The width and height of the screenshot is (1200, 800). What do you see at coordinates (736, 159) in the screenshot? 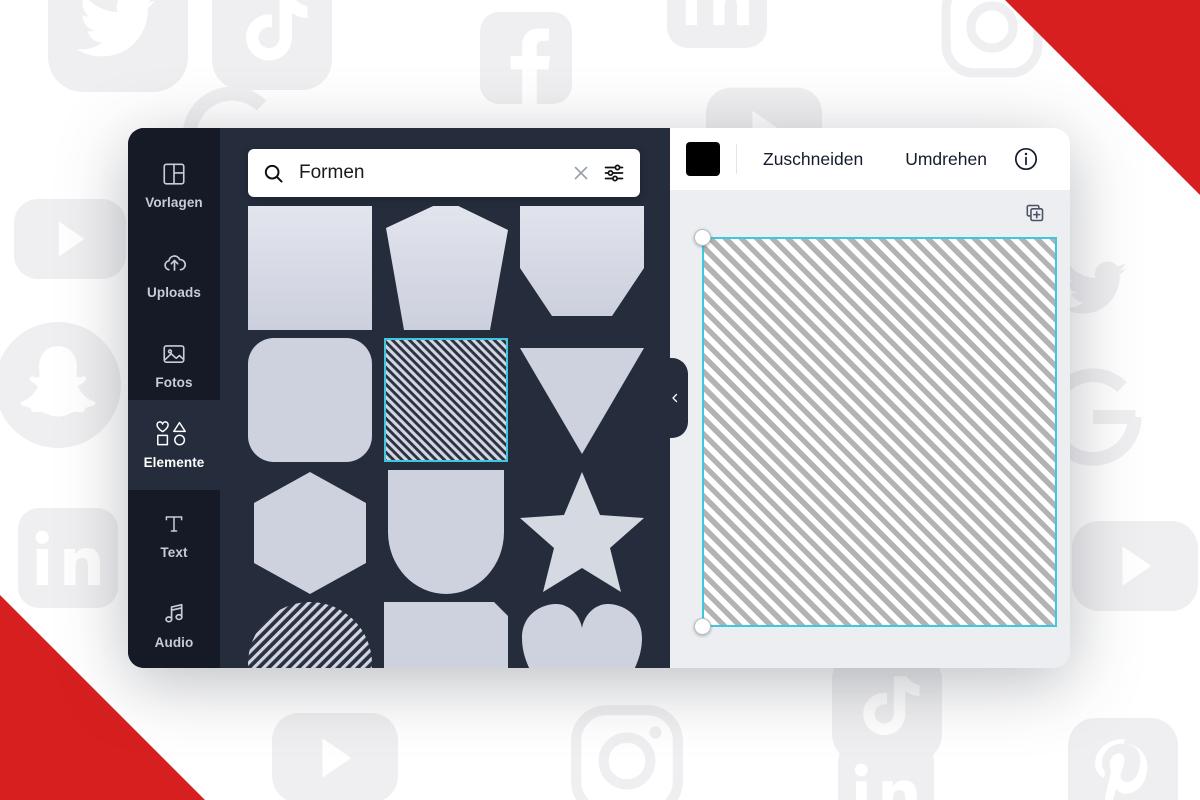
I see `toolbar-divider` at bounding box center [736, 159].